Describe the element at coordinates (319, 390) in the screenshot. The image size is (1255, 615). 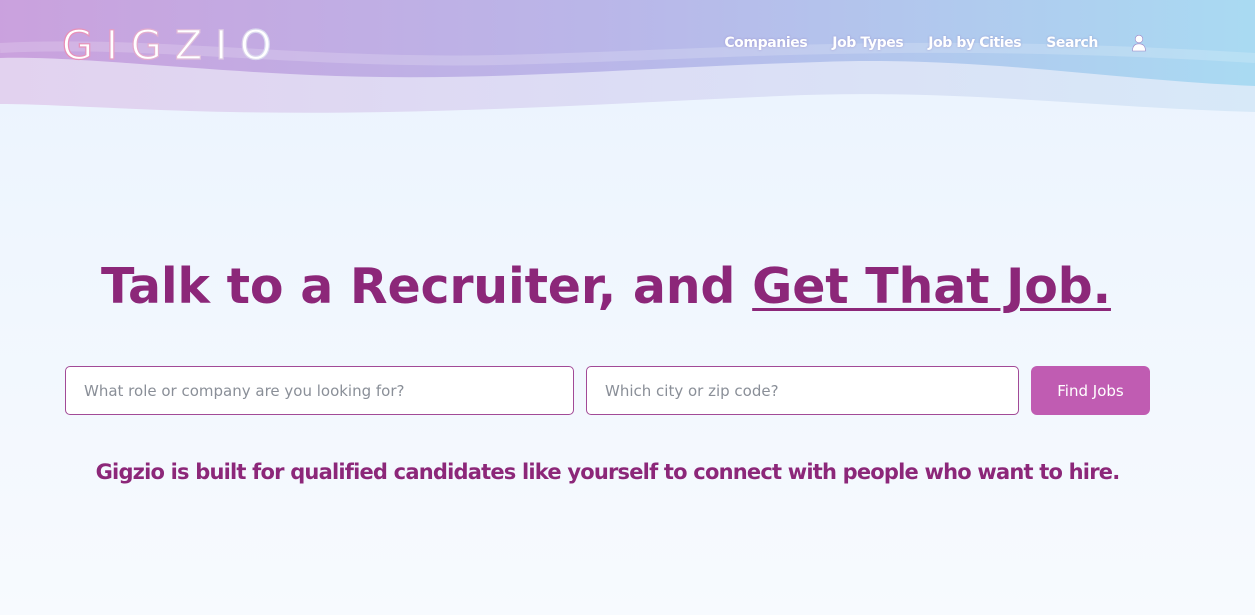
I see `role-search-input` at that location.